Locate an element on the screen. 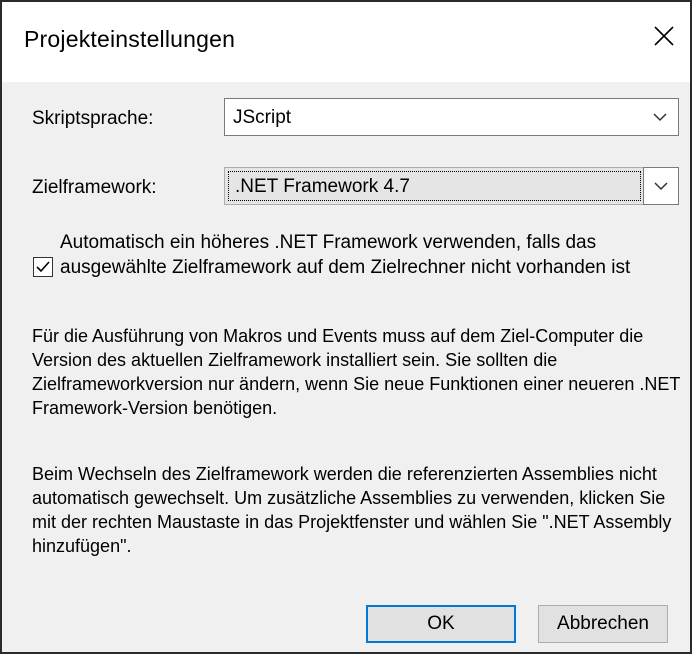 This screenshot has width=692, height=654. checkmark-icon is located at coordinates (43, 267).